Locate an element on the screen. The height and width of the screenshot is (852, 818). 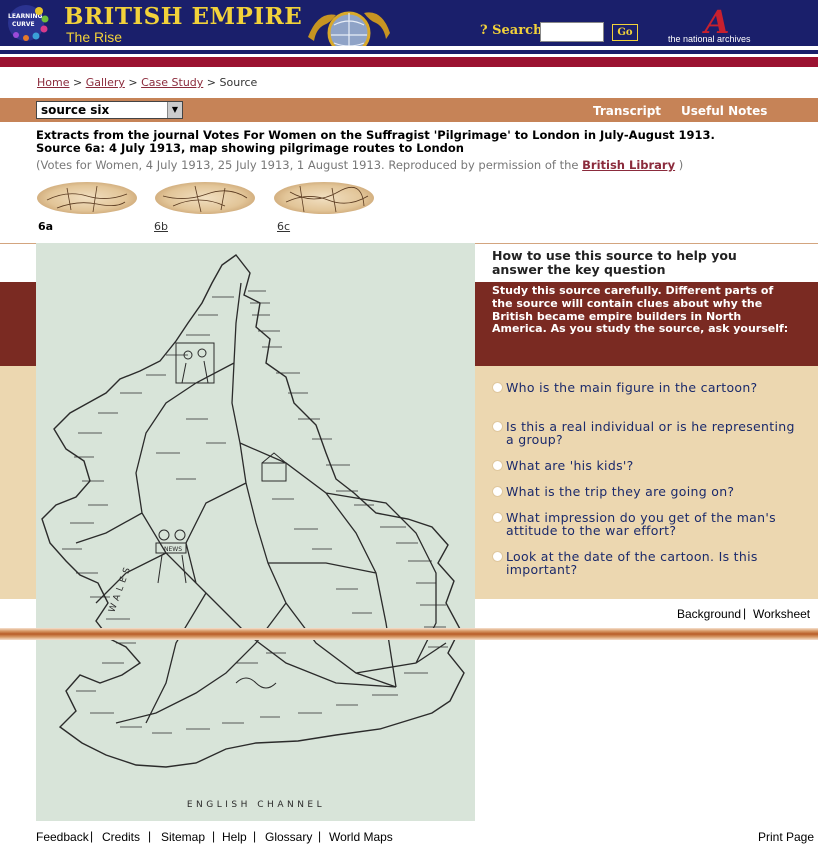
learning-curve-logo: LEARNING CURVE is located at coordinates (26, 23).